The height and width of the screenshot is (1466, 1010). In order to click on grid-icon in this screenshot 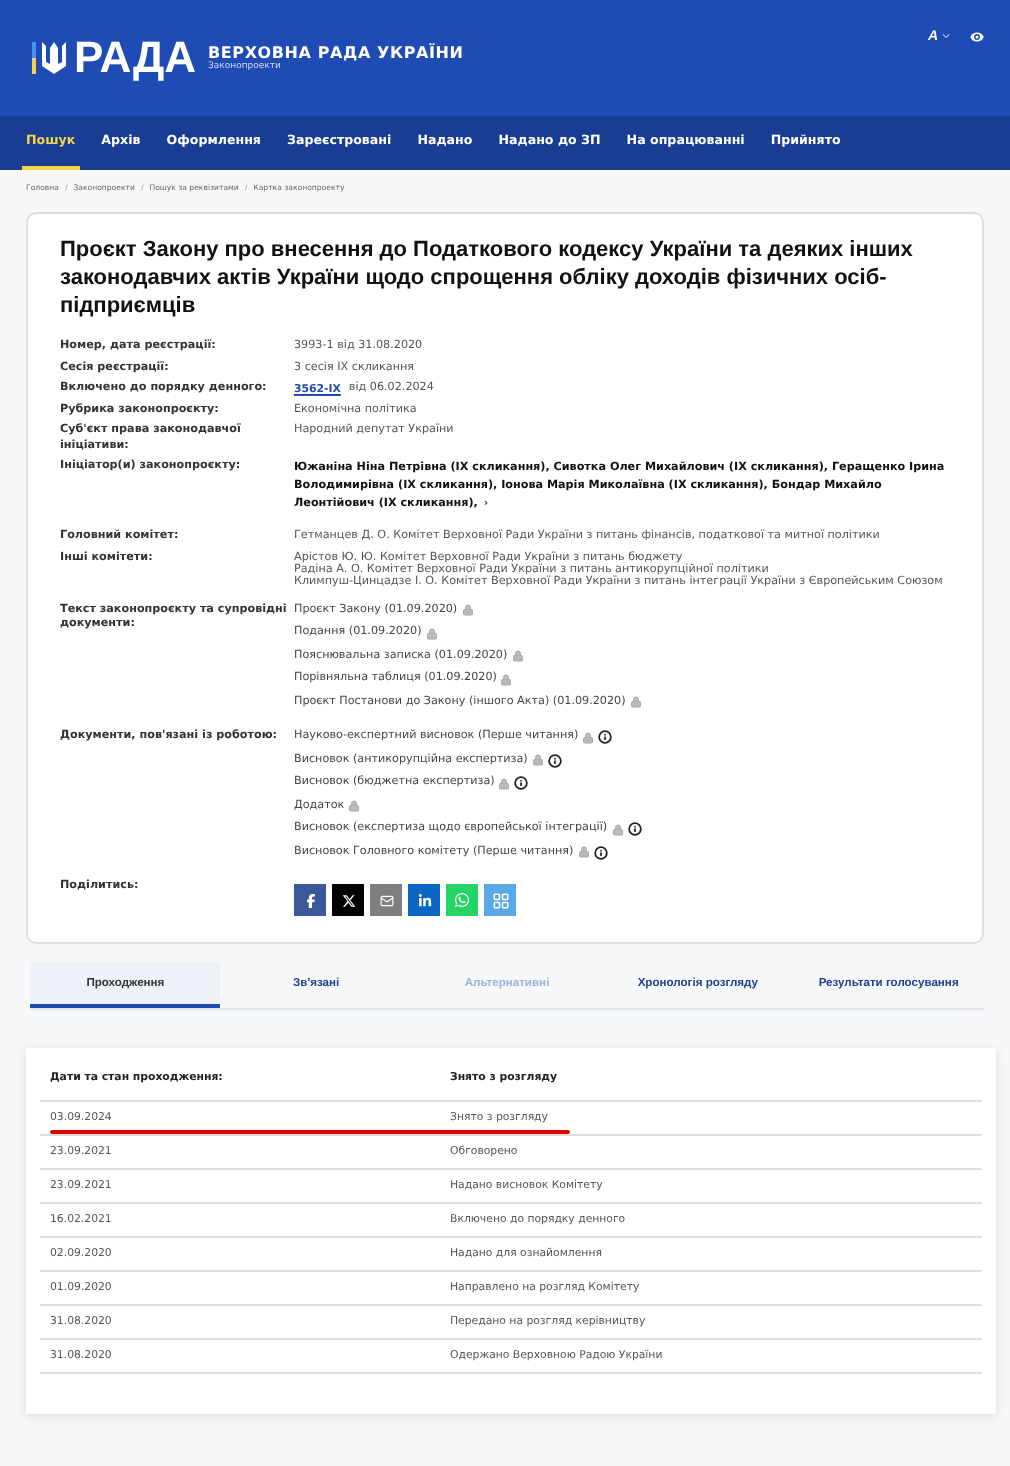, I will do `click(500, 900)`.